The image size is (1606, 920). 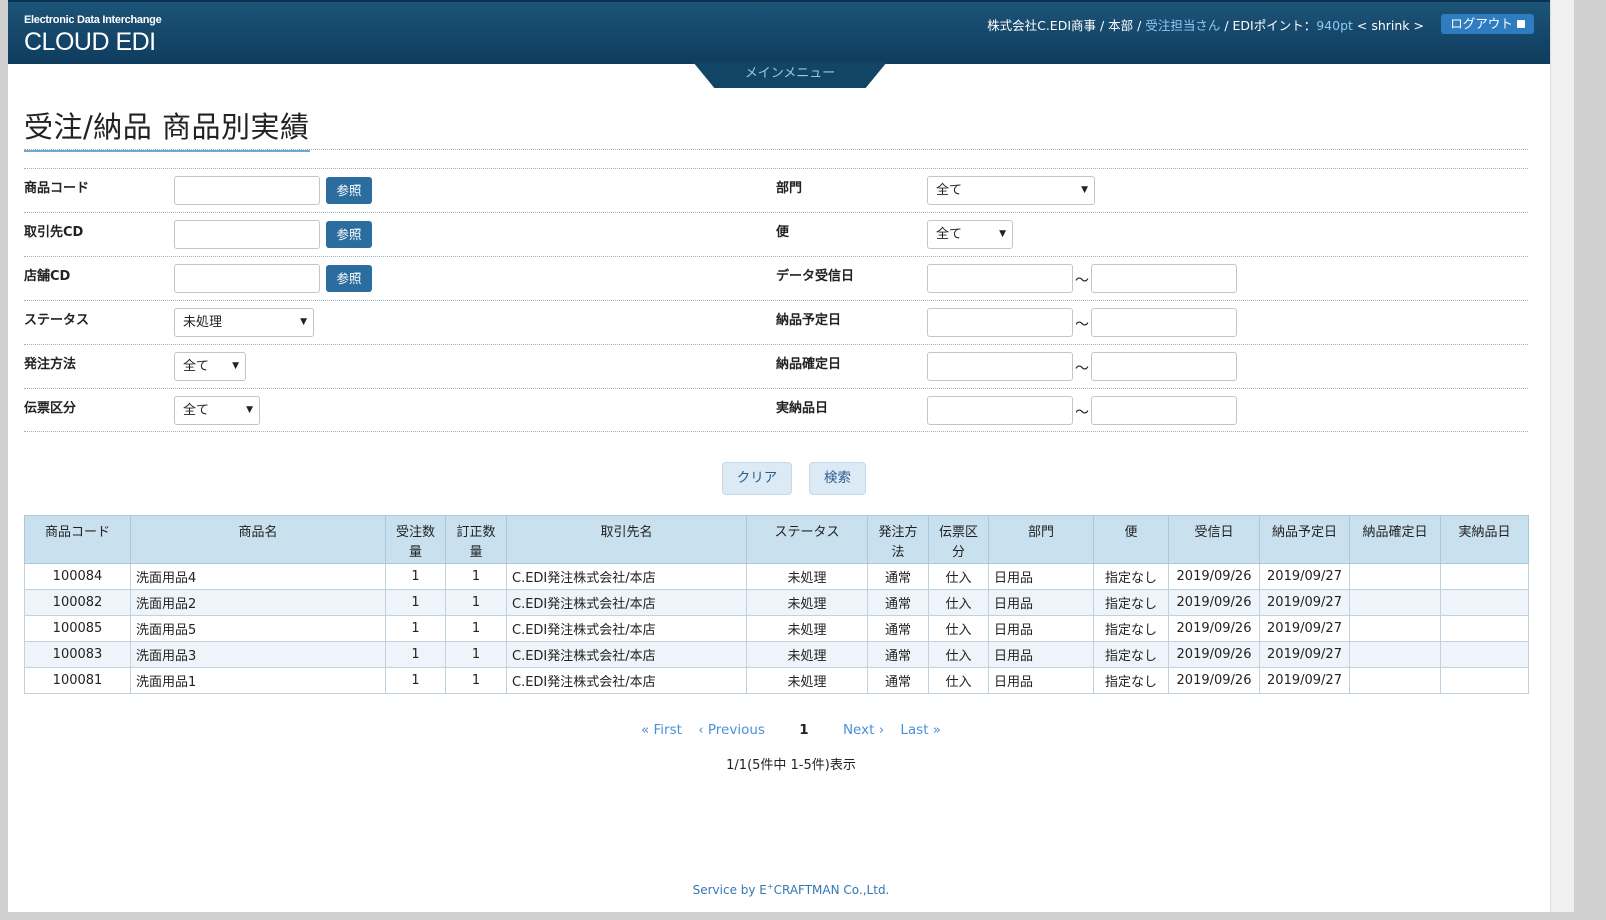 I want to click on department-select: 全て ▼, so click(x=1011, y=190).